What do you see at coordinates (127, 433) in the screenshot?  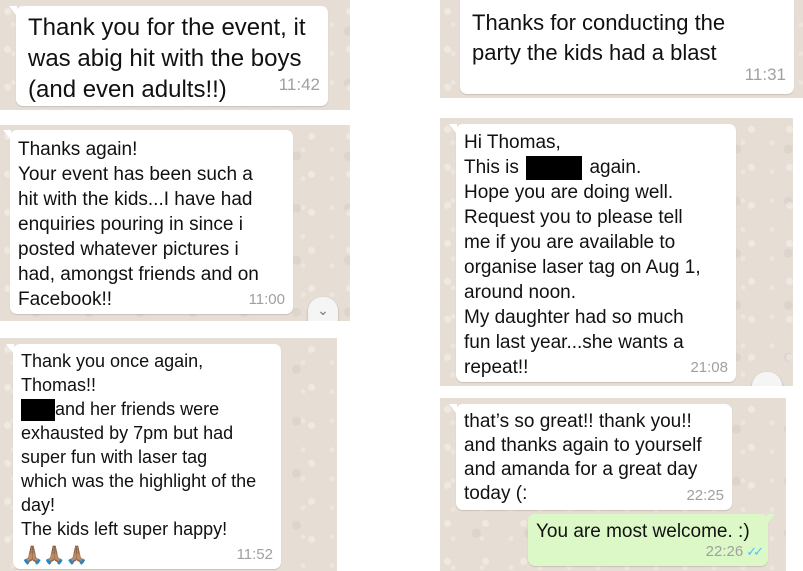 I see `message-line: exhausted by 7pm but had` at bounding box center [127, 433].